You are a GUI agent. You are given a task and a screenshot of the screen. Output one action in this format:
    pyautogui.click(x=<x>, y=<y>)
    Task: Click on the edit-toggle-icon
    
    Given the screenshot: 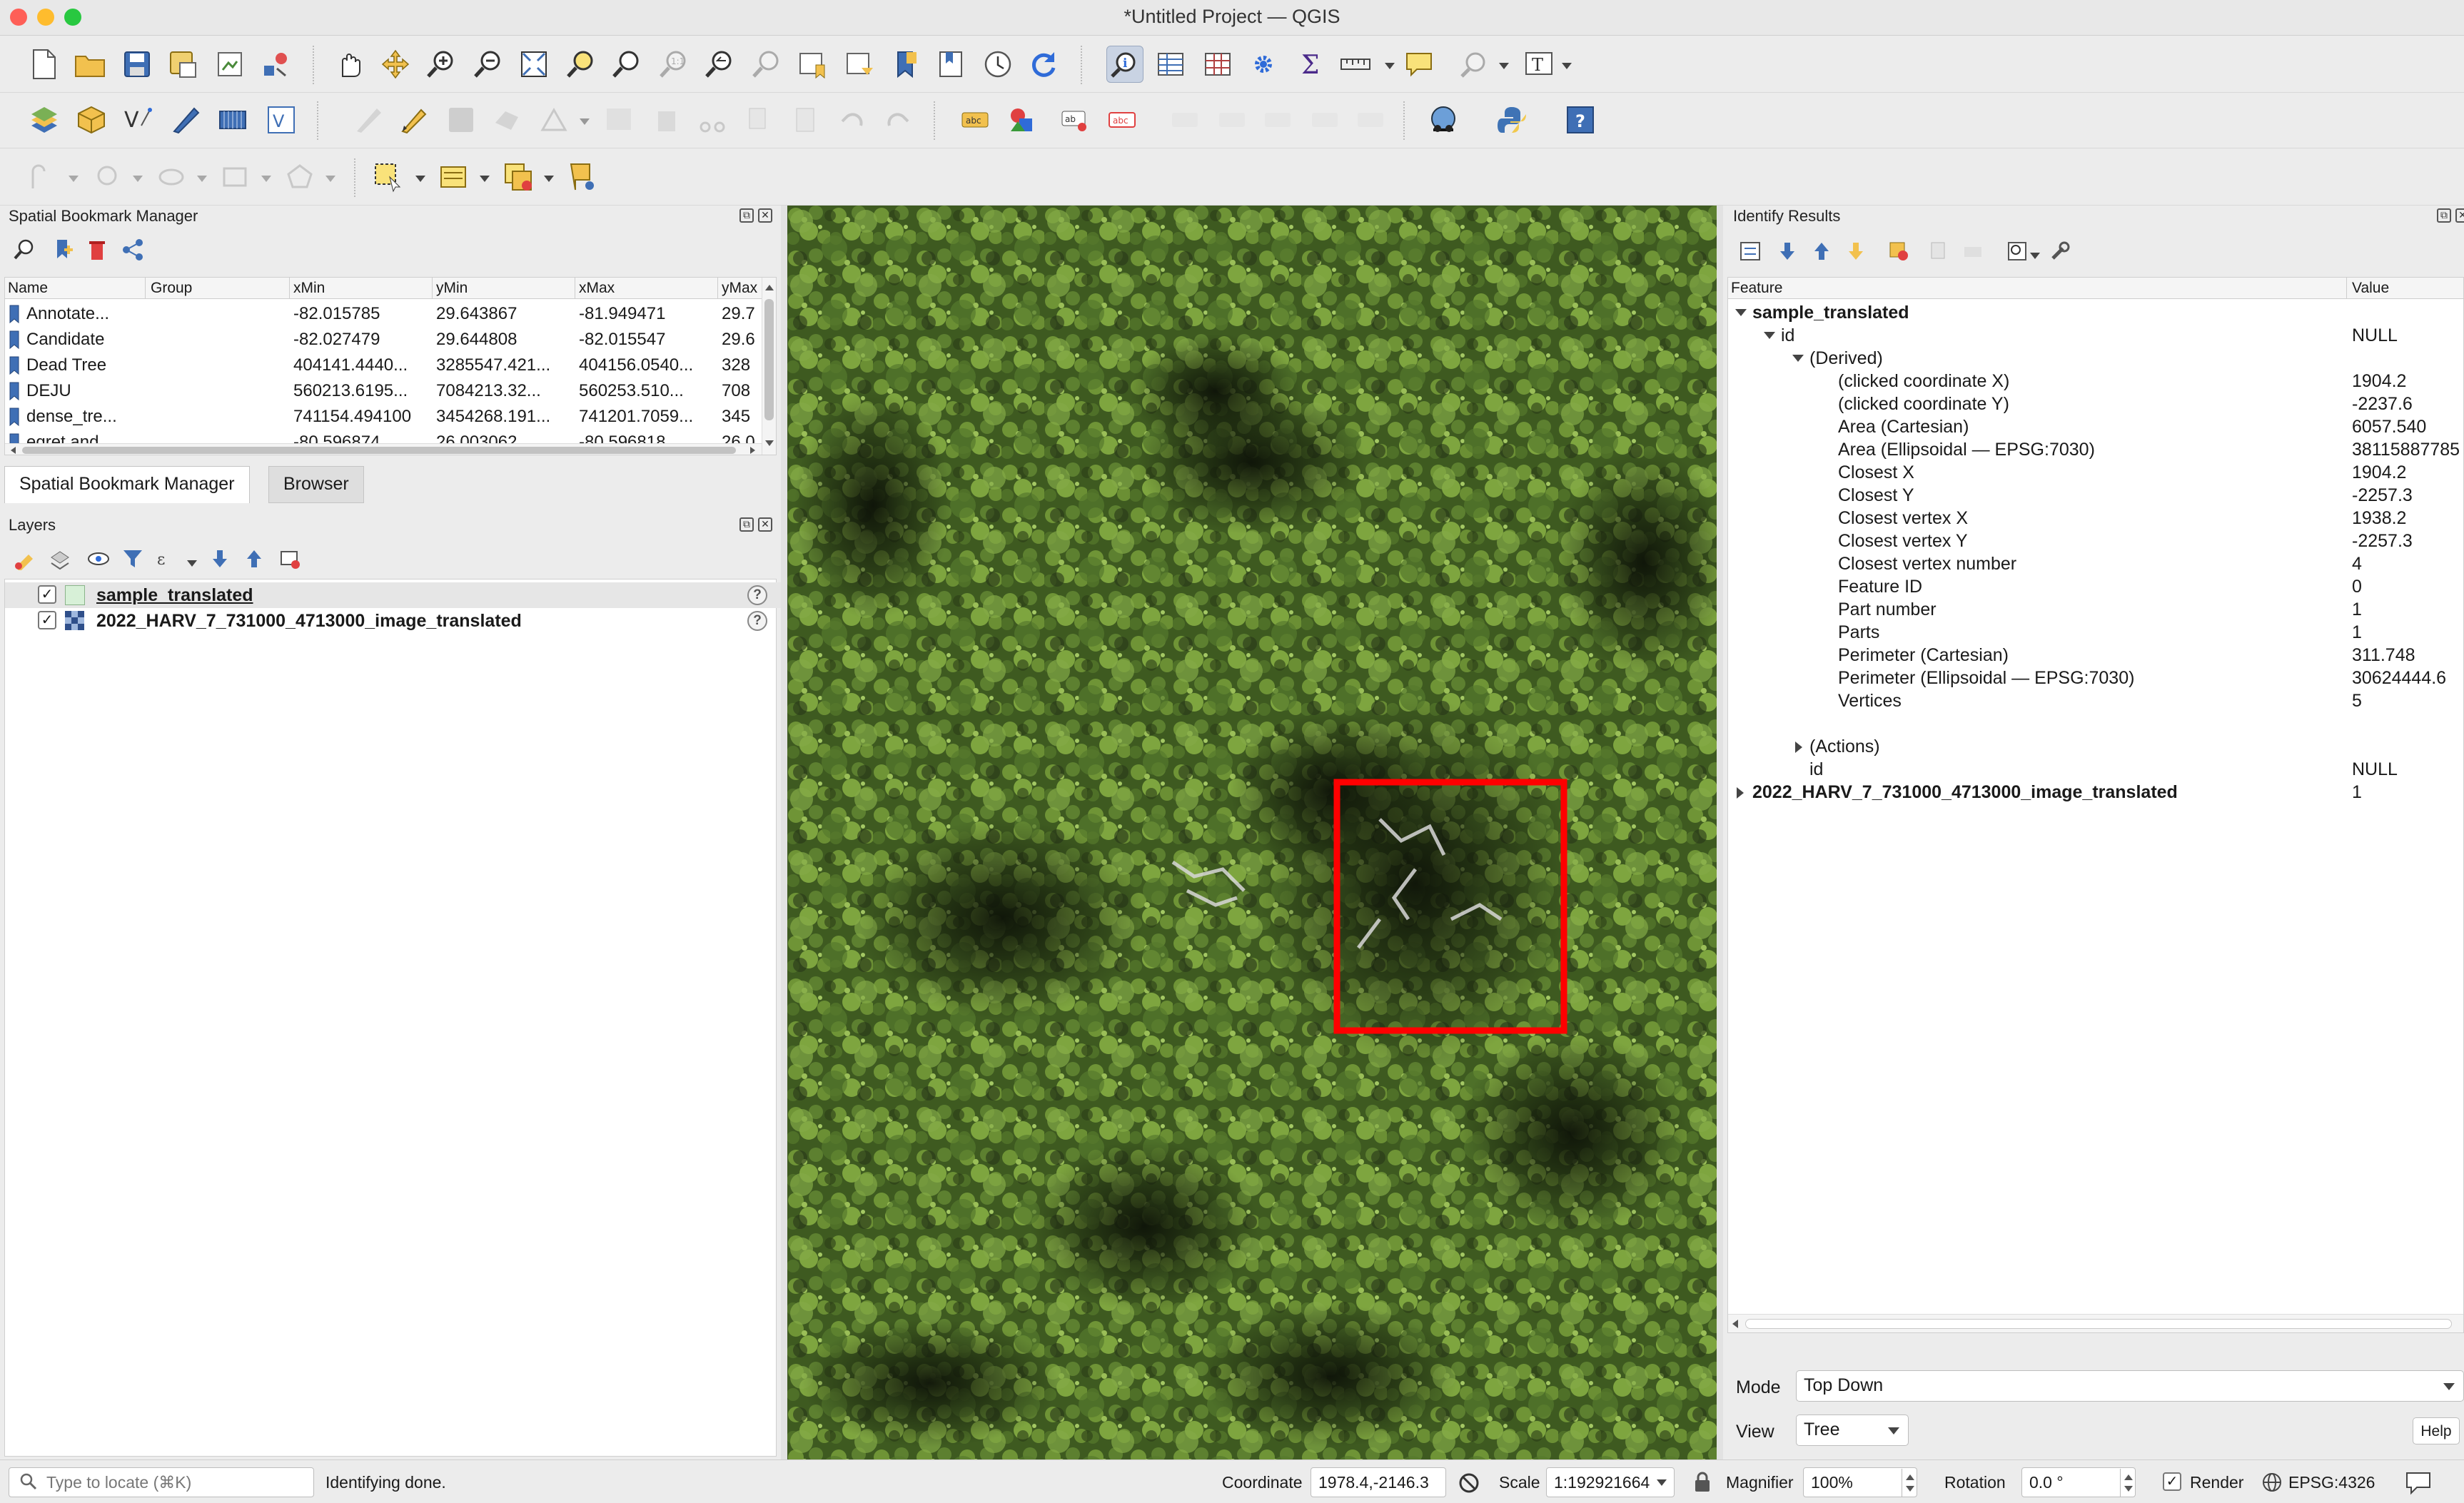 What is the action you would take?
    pyautogui.click(x=368, y=119)
    